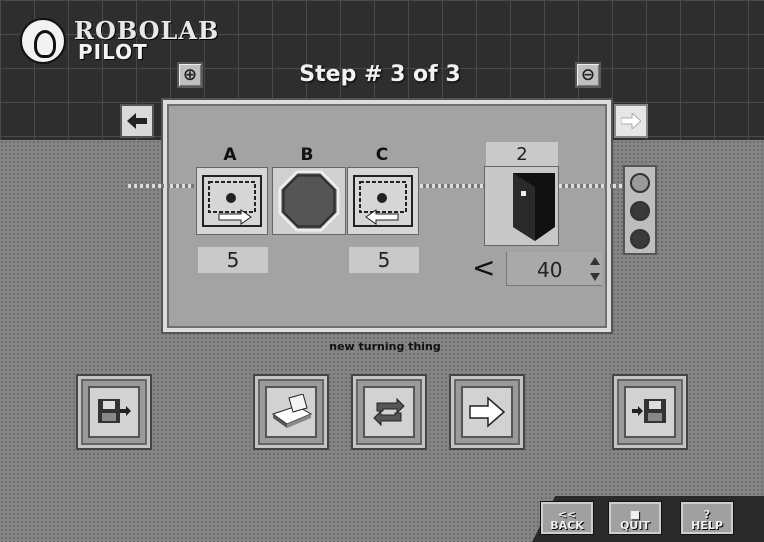 The image size is (764, 542). I want to click on robolab-pilot-logo: ROBOLAB PILOT, so click(120, 41).